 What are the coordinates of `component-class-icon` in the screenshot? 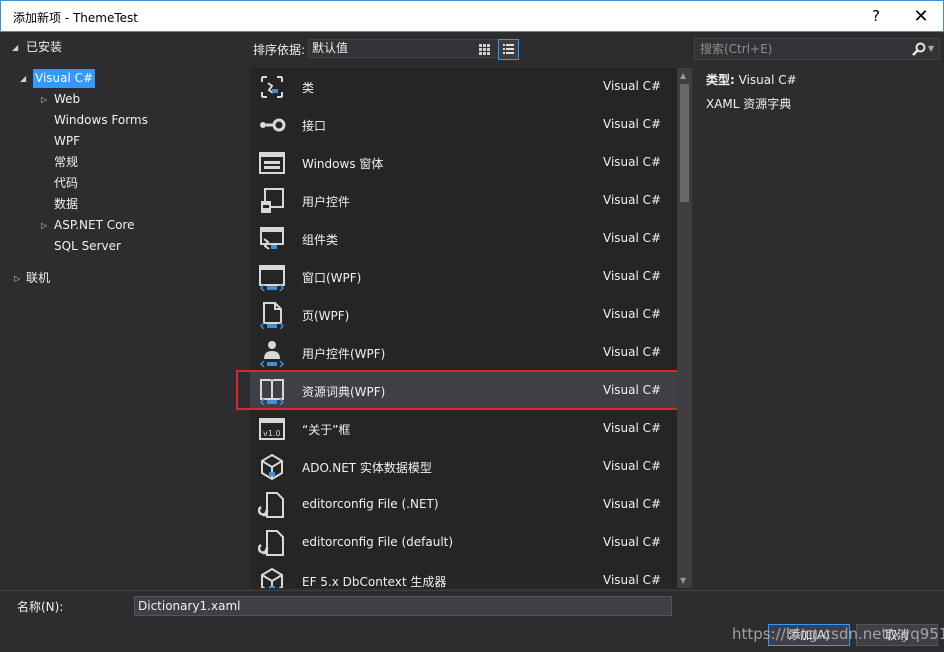 It's located at (272, 239).